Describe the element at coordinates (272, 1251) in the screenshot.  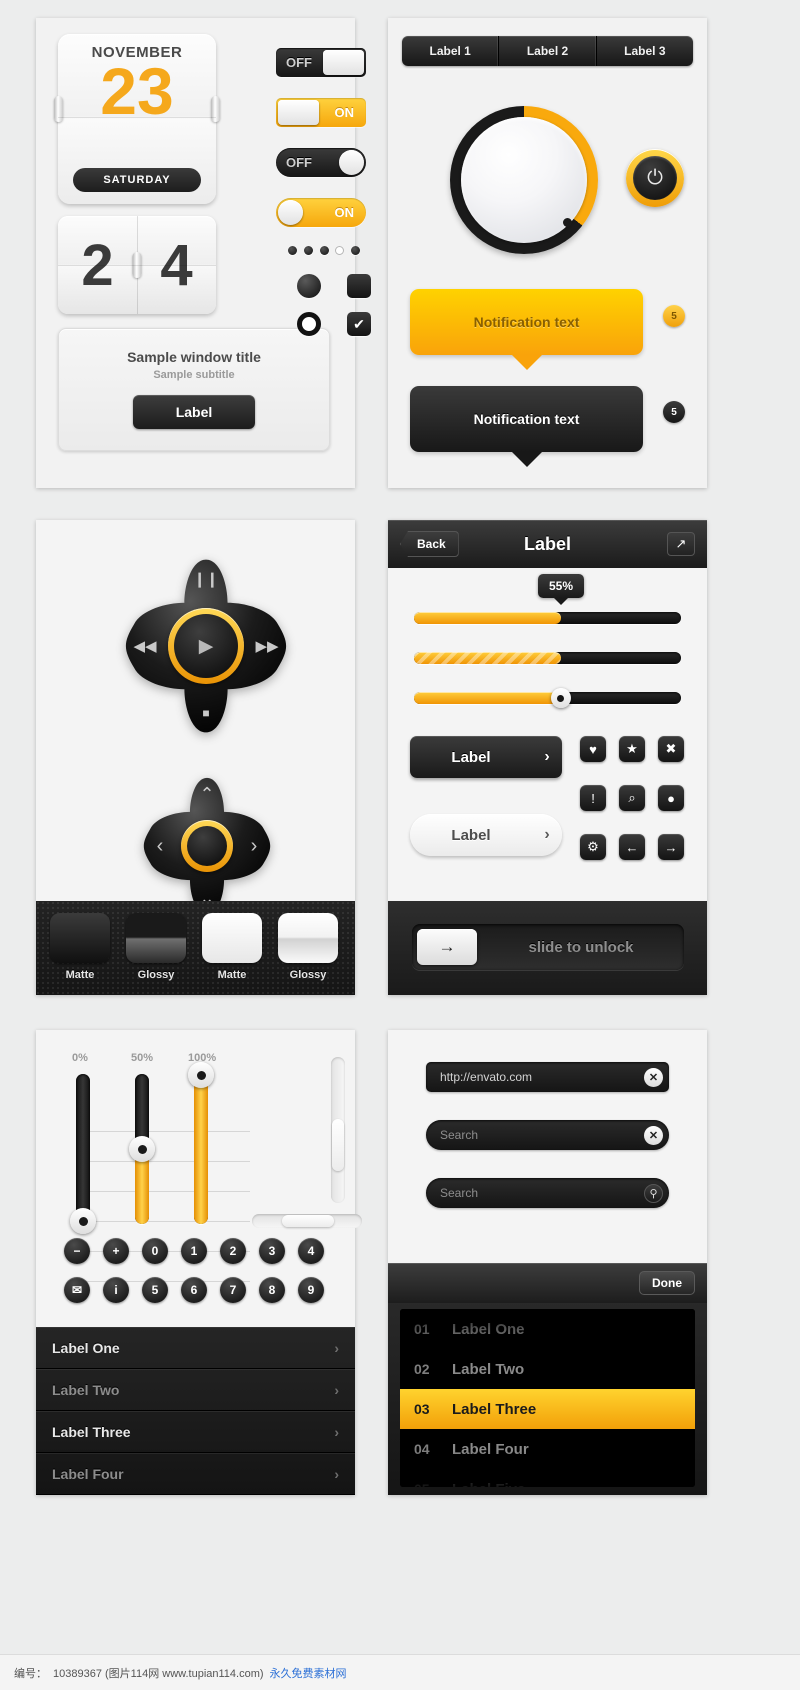
I see `number-button-3: 3` at that location.